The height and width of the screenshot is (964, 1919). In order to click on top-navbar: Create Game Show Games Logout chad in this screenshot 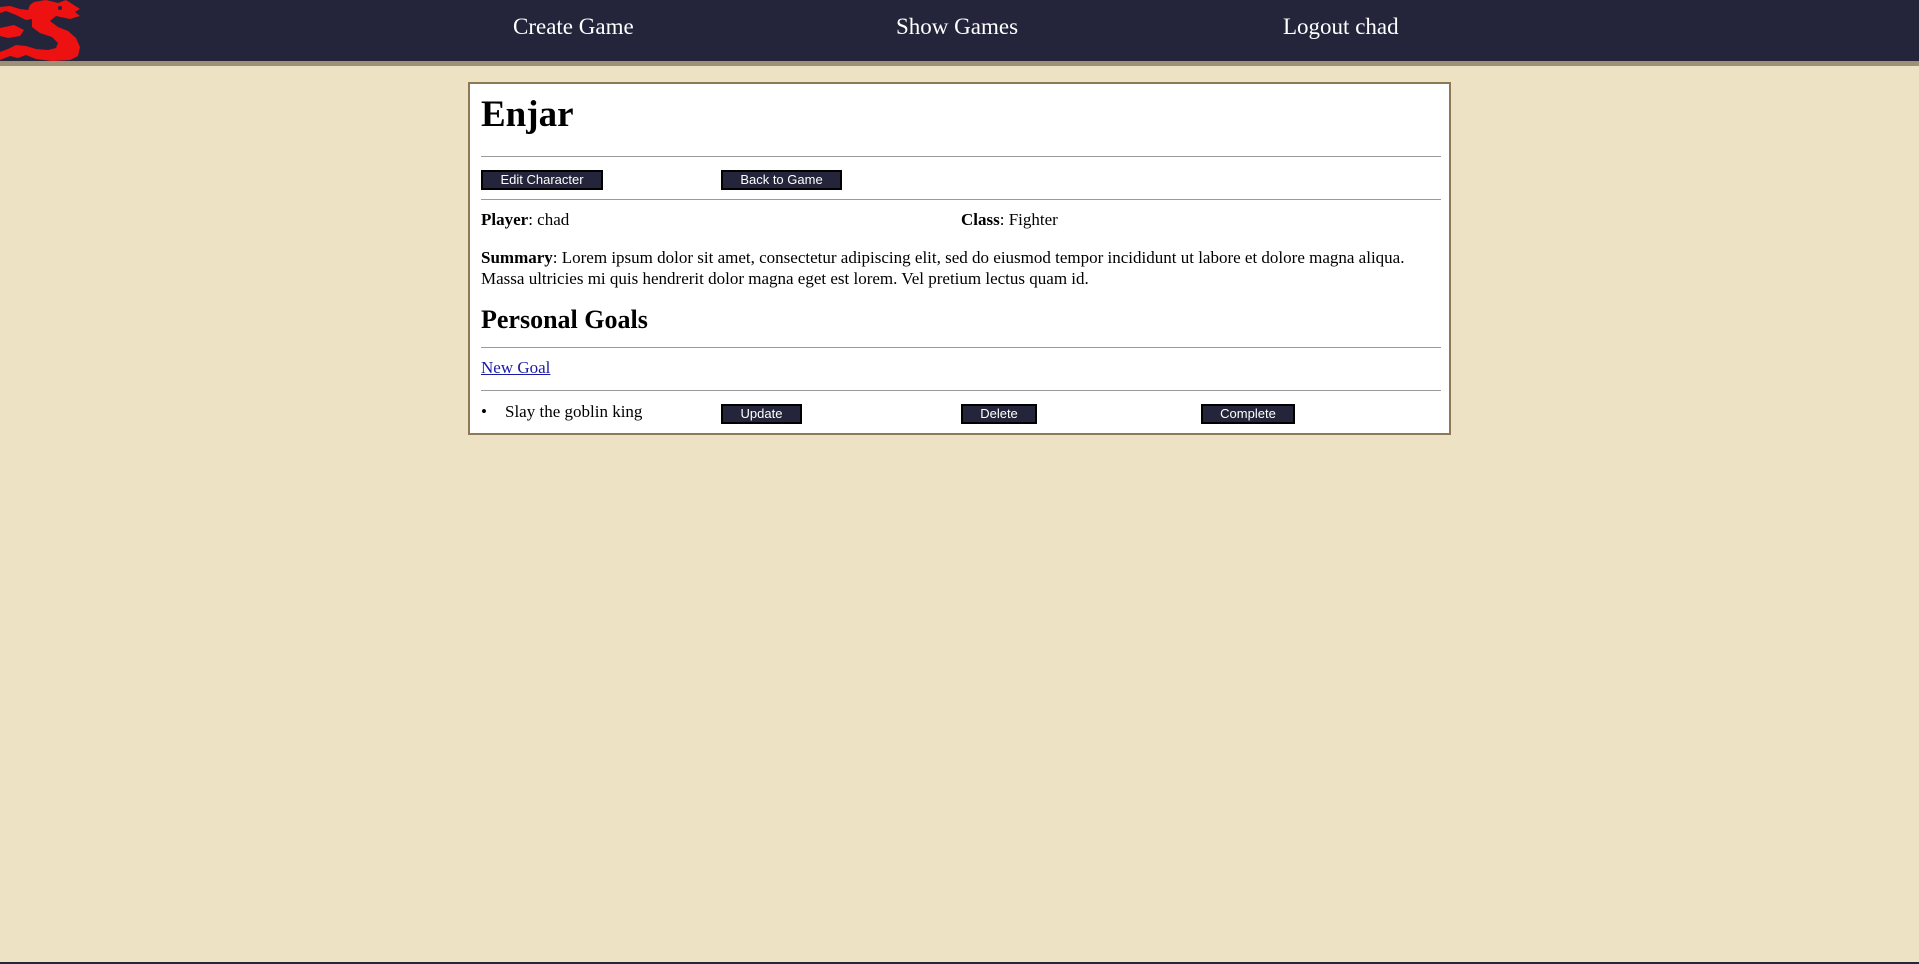, I will do `click(959, 33)`.